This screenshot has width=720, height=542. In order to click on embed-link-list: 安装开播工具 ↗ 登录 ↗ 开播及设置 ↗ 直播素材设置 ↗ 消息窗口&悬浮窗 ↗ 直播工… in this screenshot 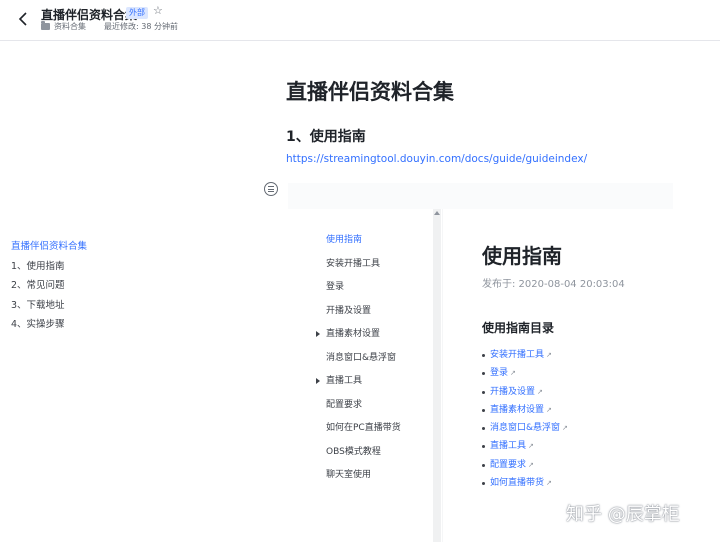, I will do `click(525, 422)`.